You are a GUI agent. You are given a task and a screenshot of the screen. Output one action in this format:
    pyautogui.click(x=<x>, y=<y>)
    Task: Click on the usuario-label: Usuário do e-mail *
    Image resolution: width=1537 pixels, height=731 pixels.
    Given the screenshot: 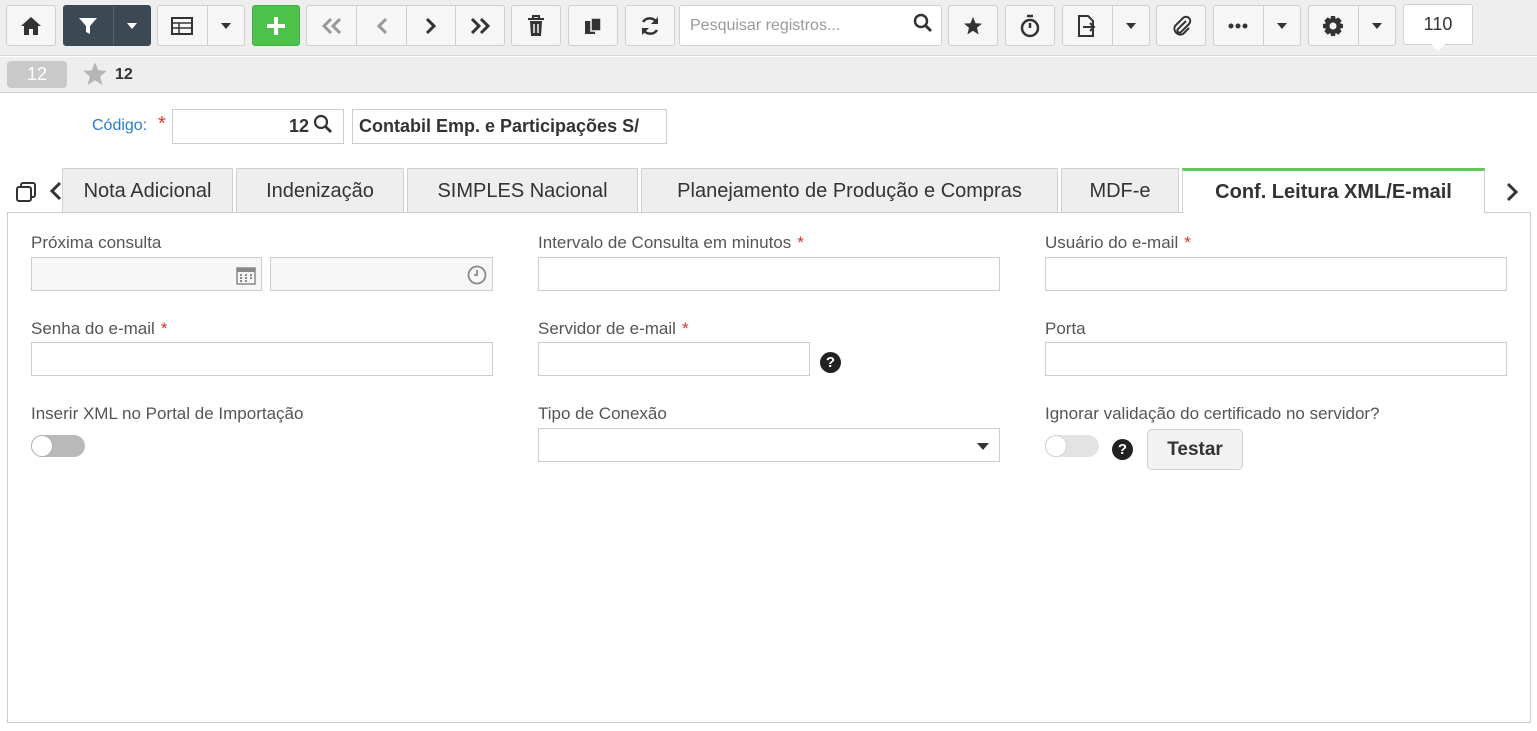 What is the action you would take?
    pyautogui.click(x=1118, y=243)
    